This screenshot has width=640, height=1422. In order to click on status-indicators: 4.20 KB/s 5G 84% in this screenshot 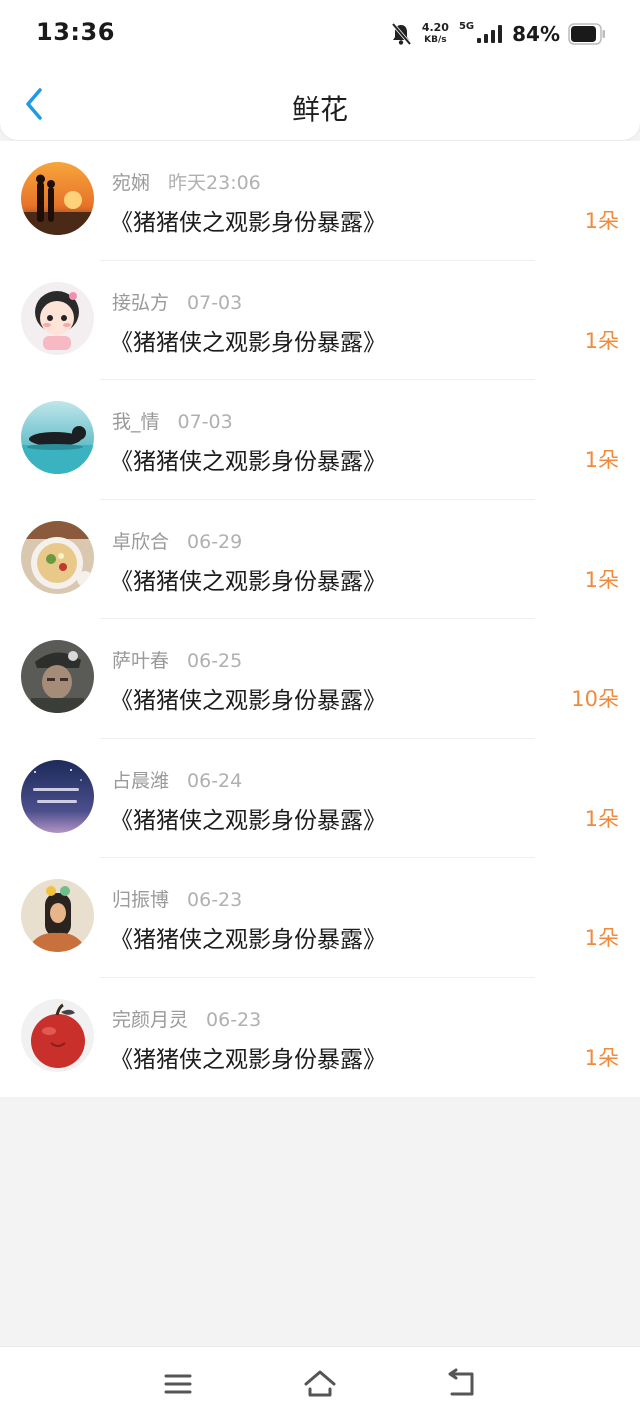, I will do `click(498, 34)`.